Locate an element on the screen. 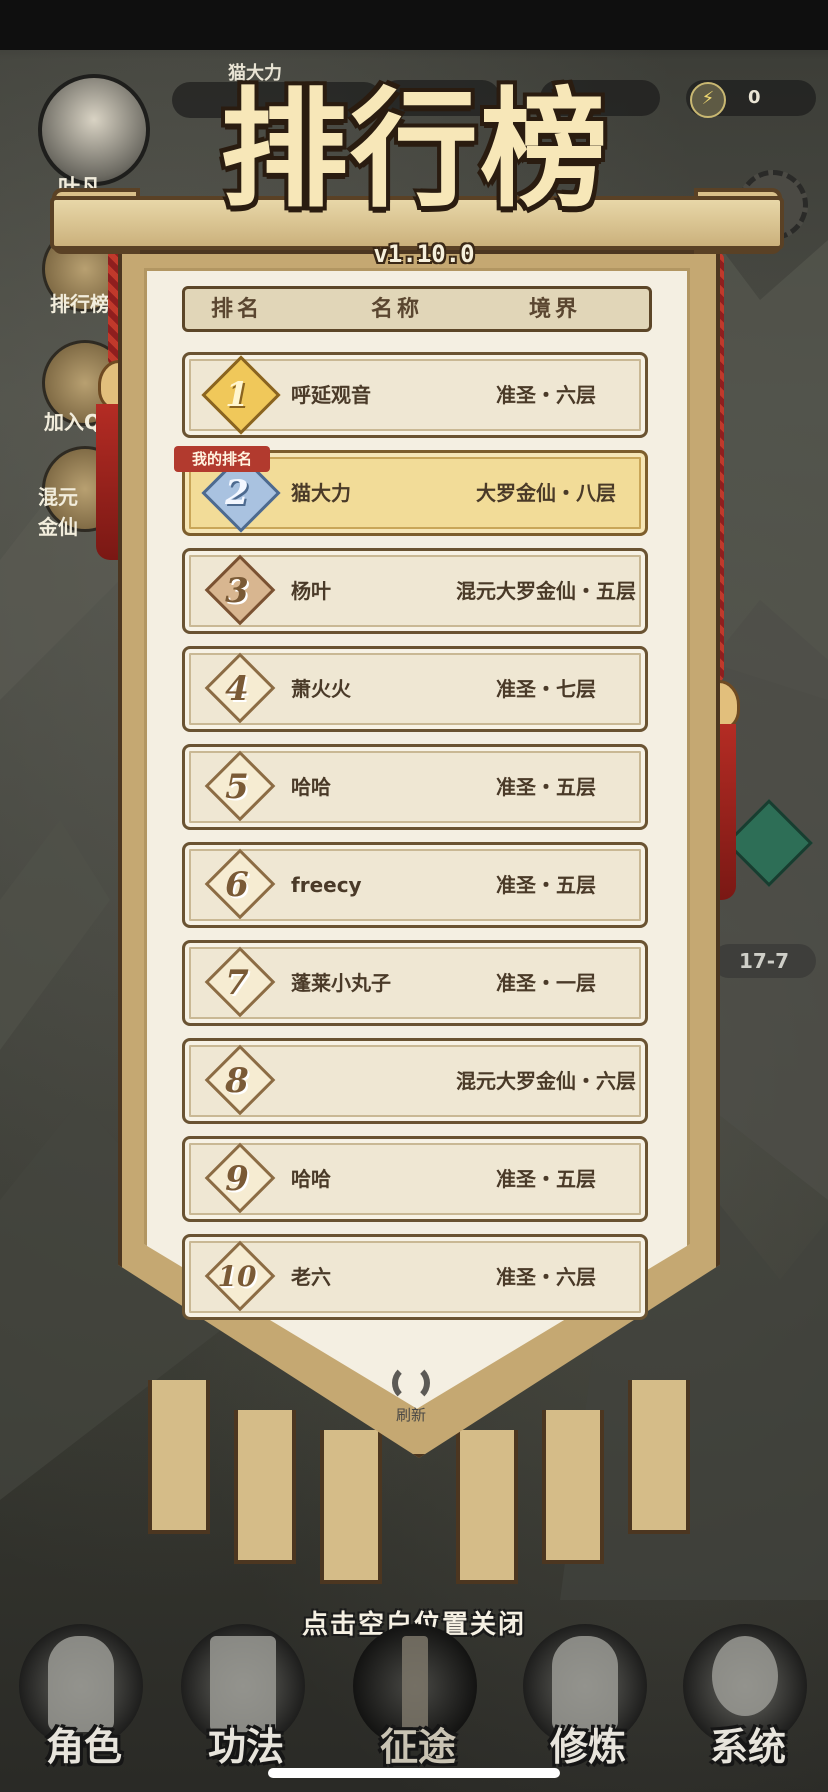  nav-journey: 征途 is located at coordinates (413, 1700).